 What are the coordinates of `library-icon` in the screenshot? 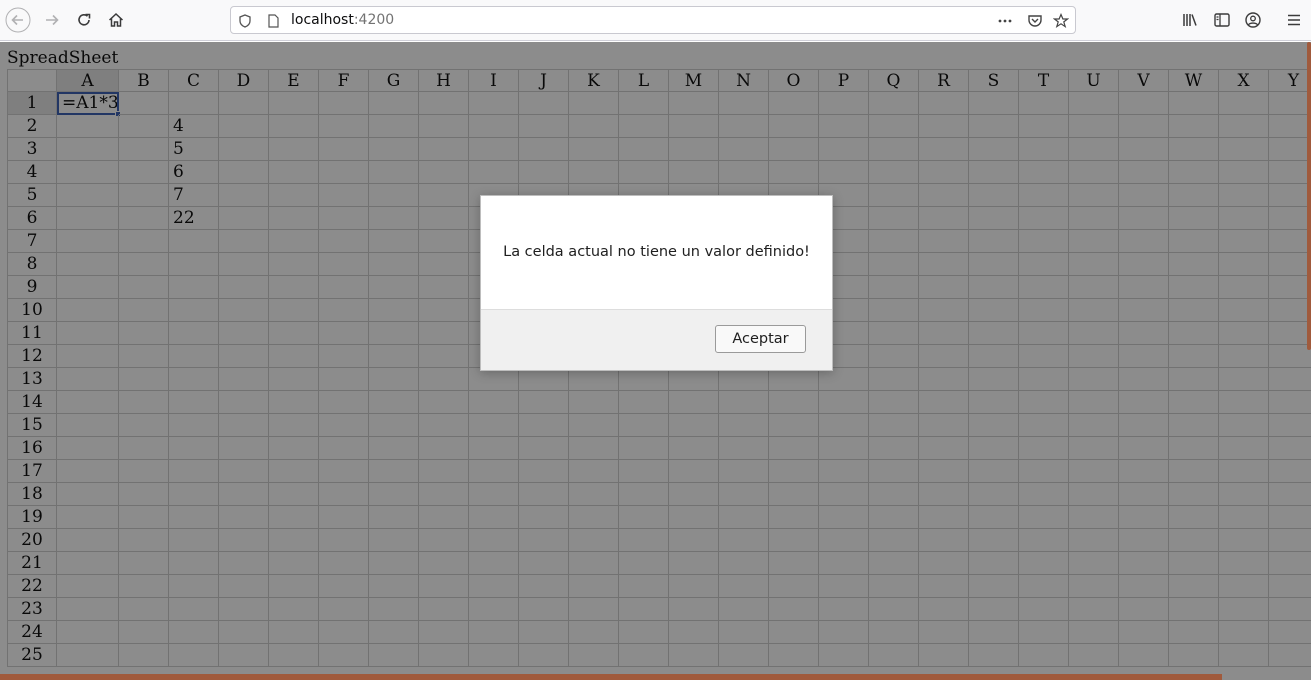 It's located at (1190, 20).